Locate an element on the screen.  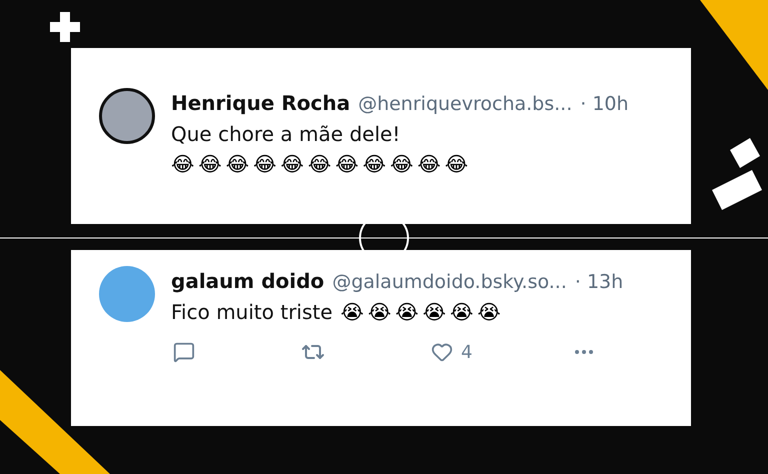
post-time: · 13h is located at coordinates (599, 282).